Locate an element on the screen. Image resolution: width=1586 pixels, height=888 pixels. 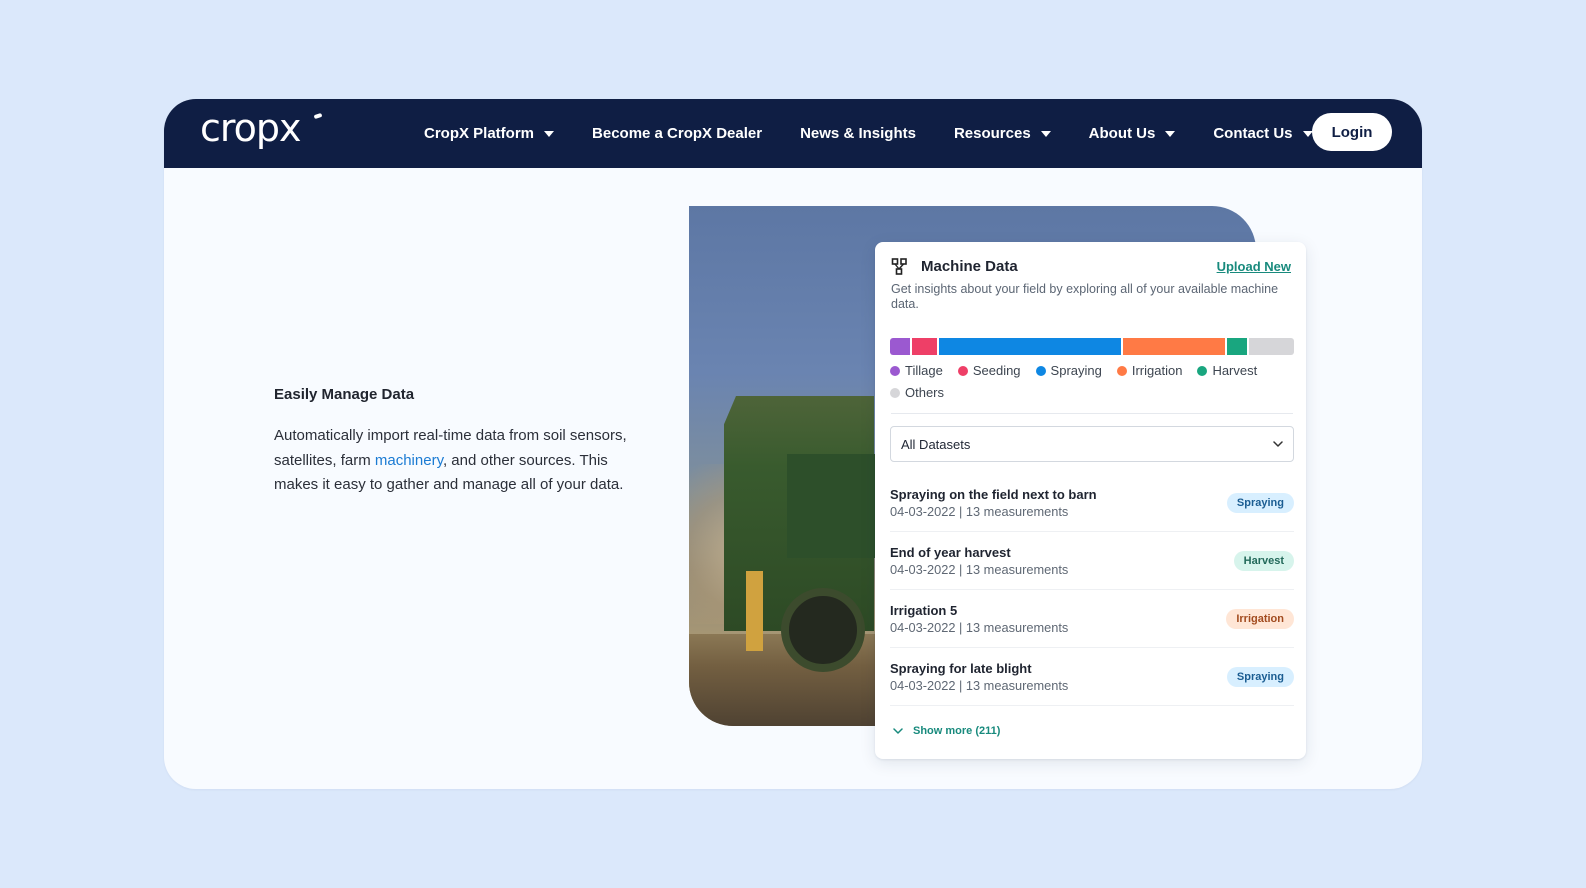
legend-label-spraying: Spraying is located at coordinates (1076, 370).